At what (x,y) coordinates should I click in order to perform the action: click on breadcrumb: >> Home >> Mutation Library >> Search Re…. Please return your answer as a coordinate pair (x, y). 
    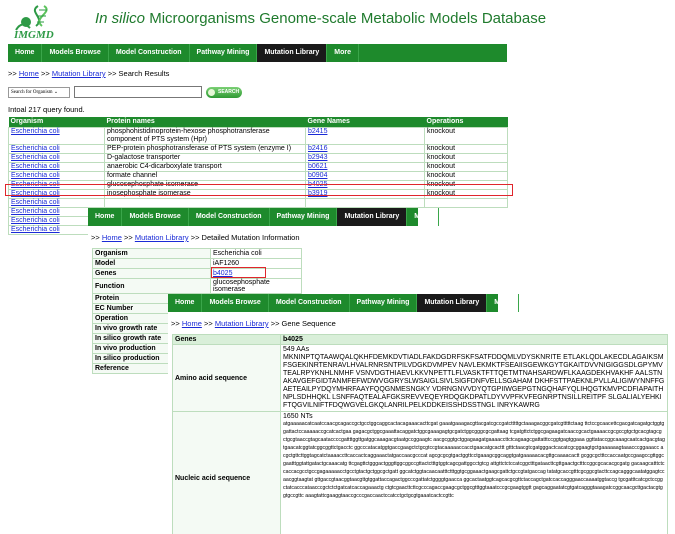
    Looking at the image, I should click on (88, 73).